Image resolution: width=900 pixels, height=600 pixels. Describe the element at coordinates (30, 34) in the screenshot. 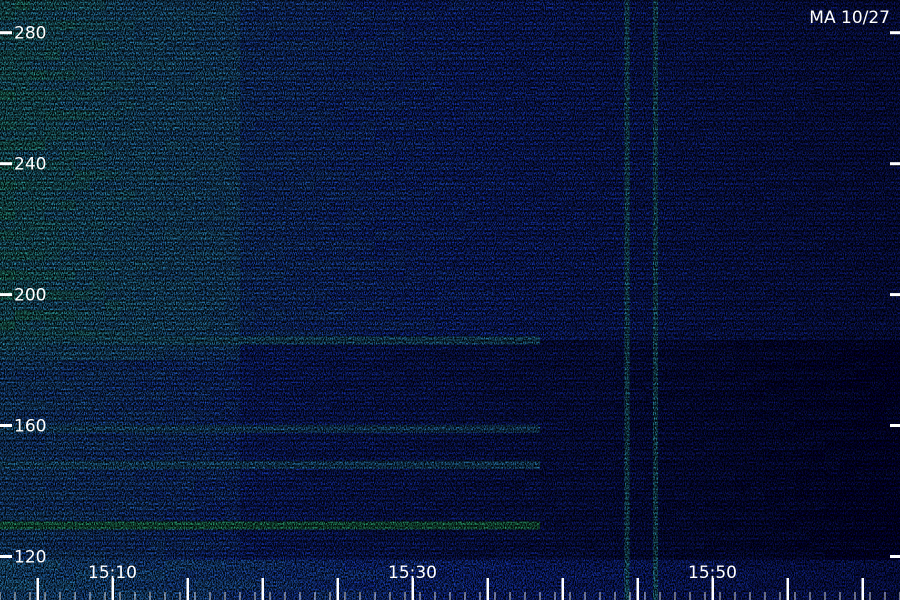

I see `y-tick-label: 280` at that location.